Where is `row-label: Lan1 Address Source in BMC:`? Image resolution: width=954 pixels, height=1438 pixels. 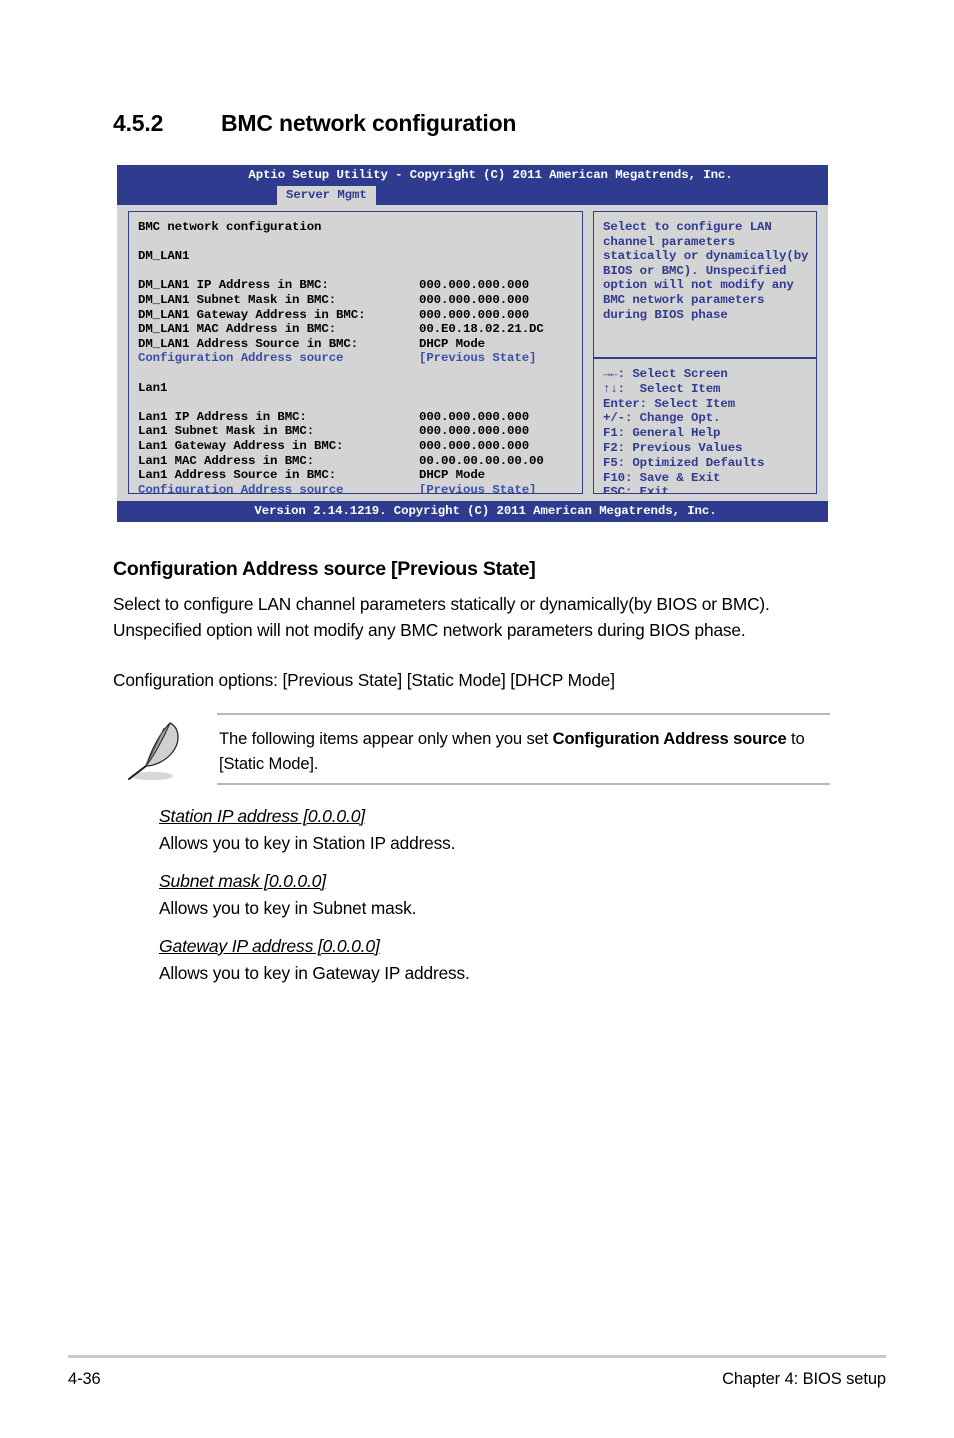 row-label: Lan1 Address Source in BMC: is located at coordinates (237, 475).